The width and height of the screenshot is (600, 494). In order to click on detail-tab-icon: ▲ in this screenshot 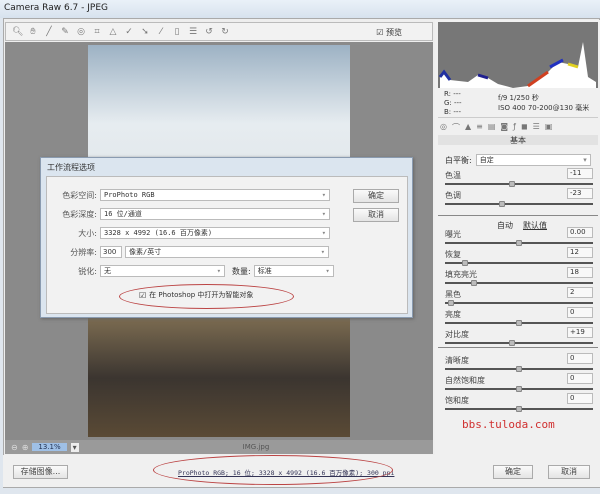, I will do `click(468, 128)`.